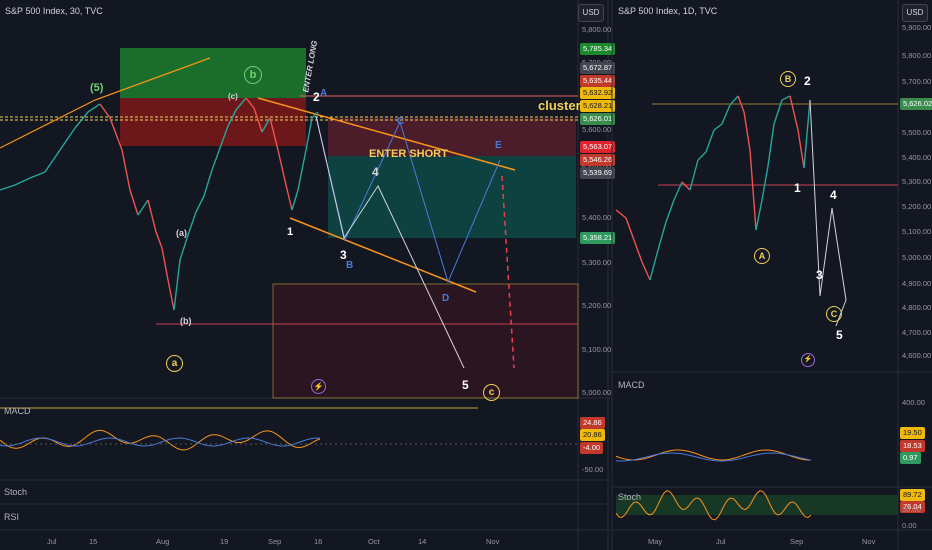 The width and height of the screenshot is (932, 550). Describe the element at coordinates (598, 81) in the screenshot. I see `left-price-badge: 5,635.44` at that location.